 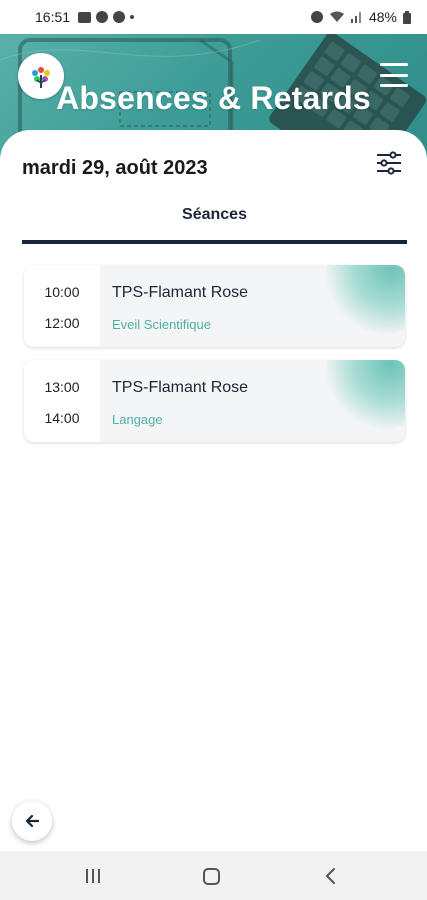 What do you see at coordinates (355, 17) in the screenshot?
I see `signal-icon` at bounding box center [355, 17].